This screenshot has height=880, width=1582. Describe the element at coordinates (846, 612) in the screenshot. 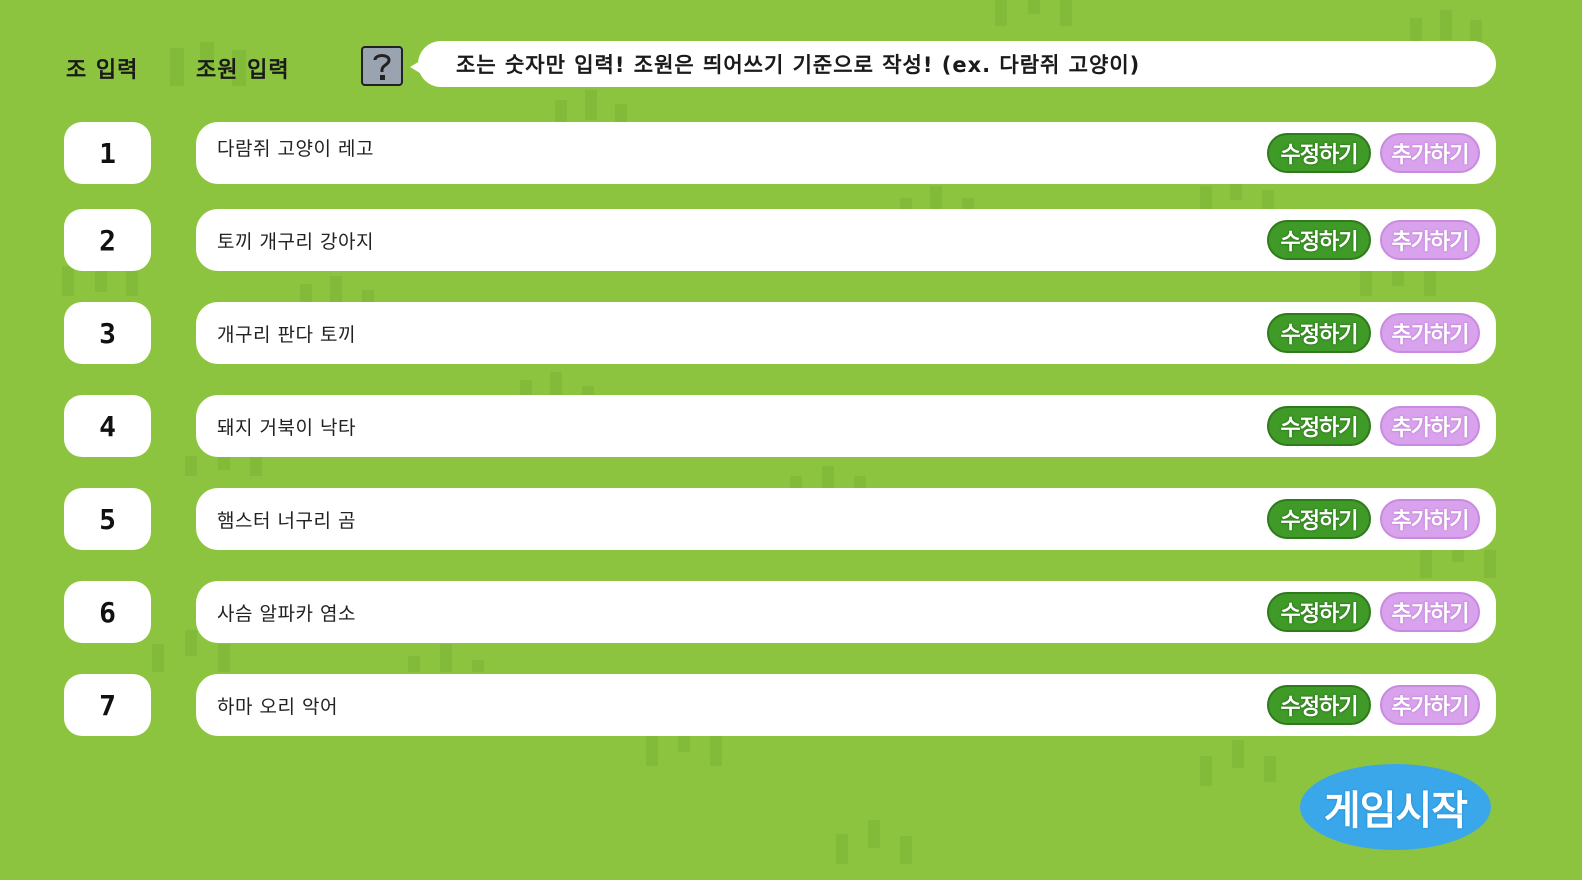

I see `members-field: 사슴 알파카 염소 수정하기 추가하기` at that location.